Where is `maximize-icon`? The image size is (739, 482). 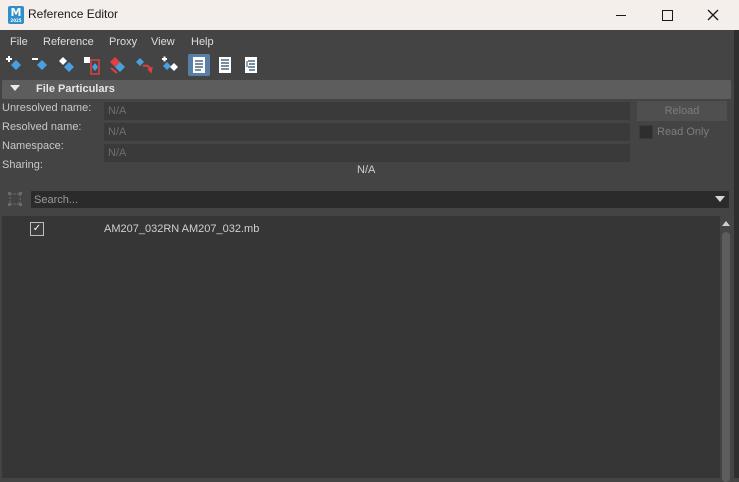
maximize-icon is located at coordinates (667, 15).